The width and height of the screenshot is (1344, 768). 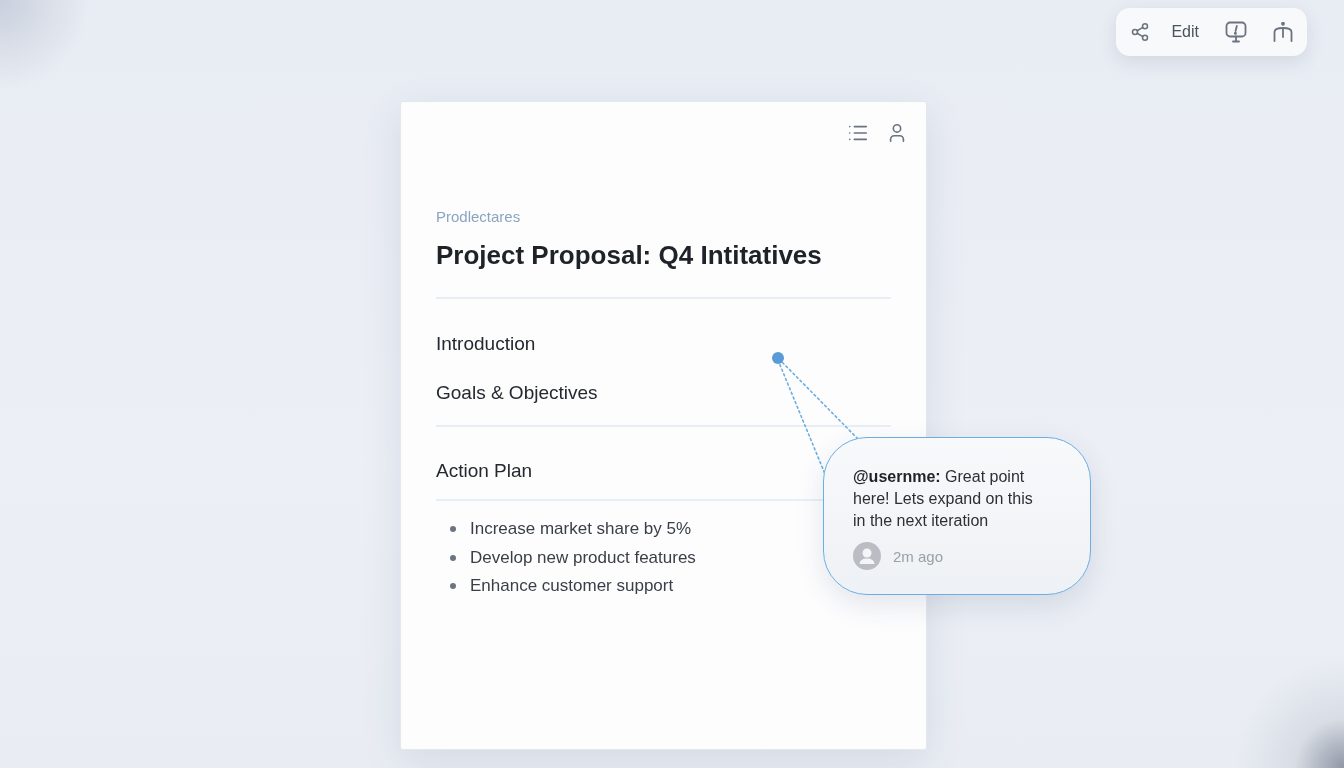 What do you see at coordinates (778, 358) in the screenshot?
I see `anchor-dot-icon` at bounding box center [778, 358].